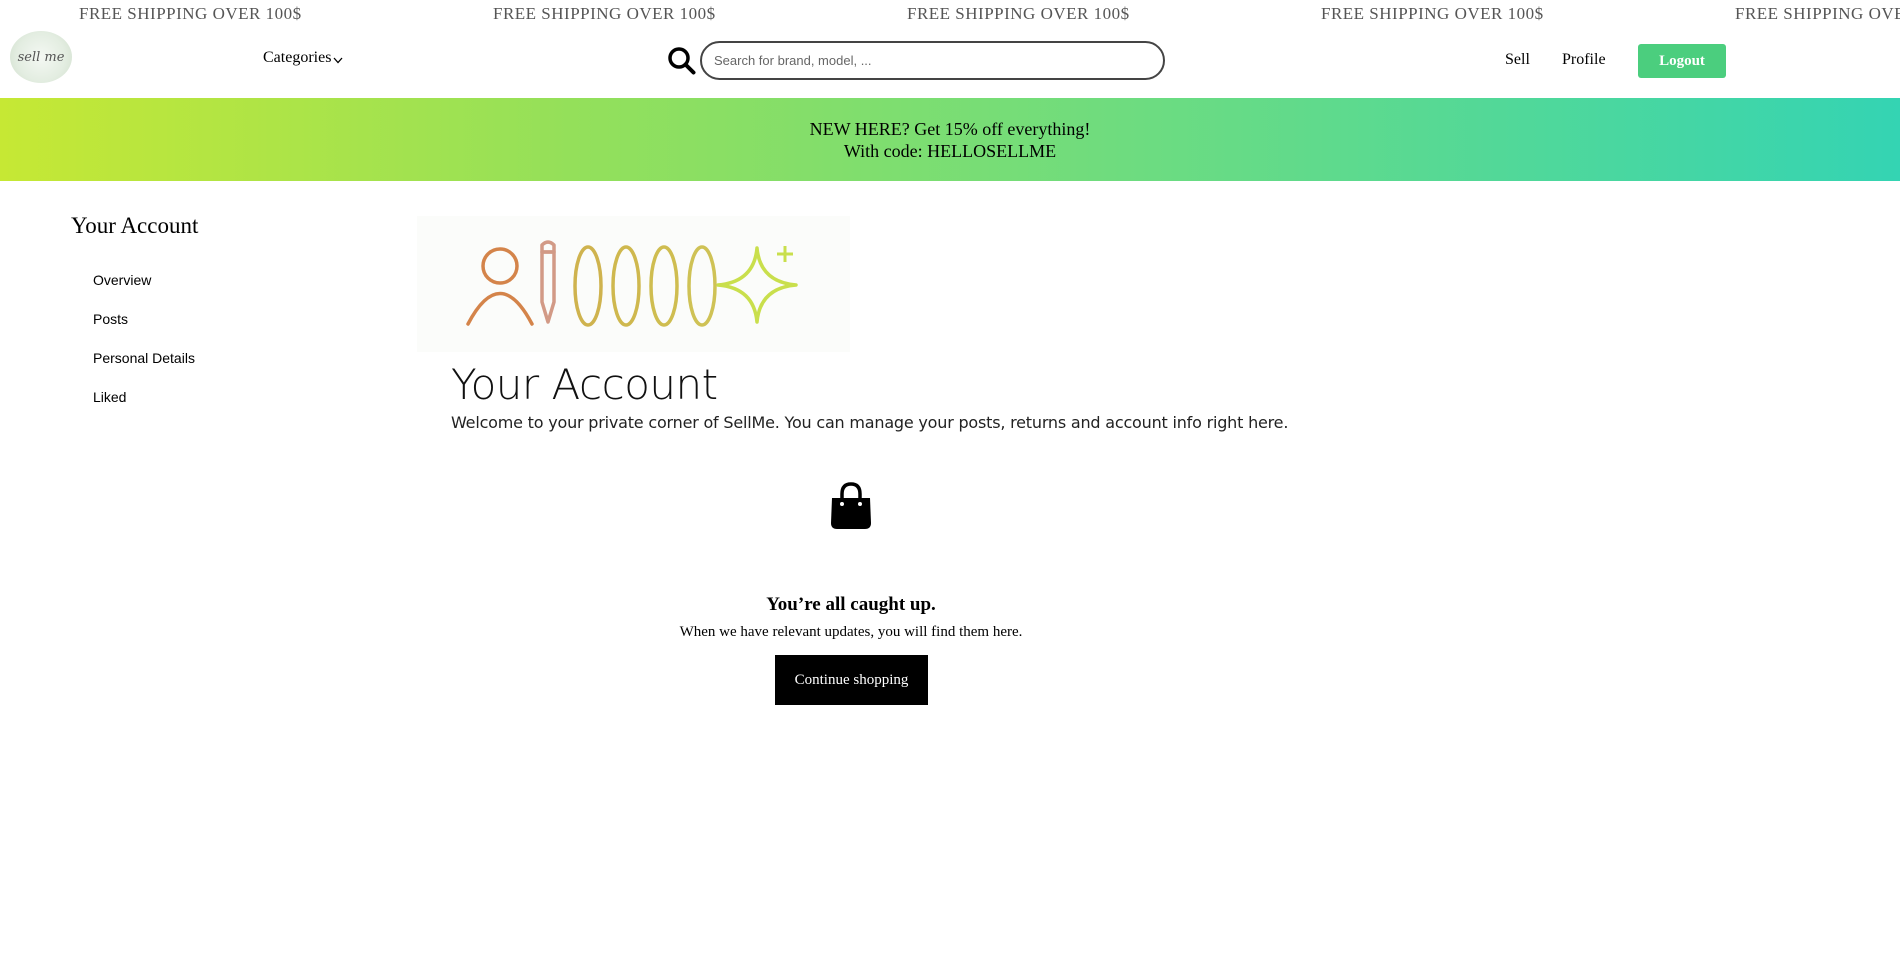  I want to click on promo-line-2: With code: HELLOSELLME, so click(950, 151).